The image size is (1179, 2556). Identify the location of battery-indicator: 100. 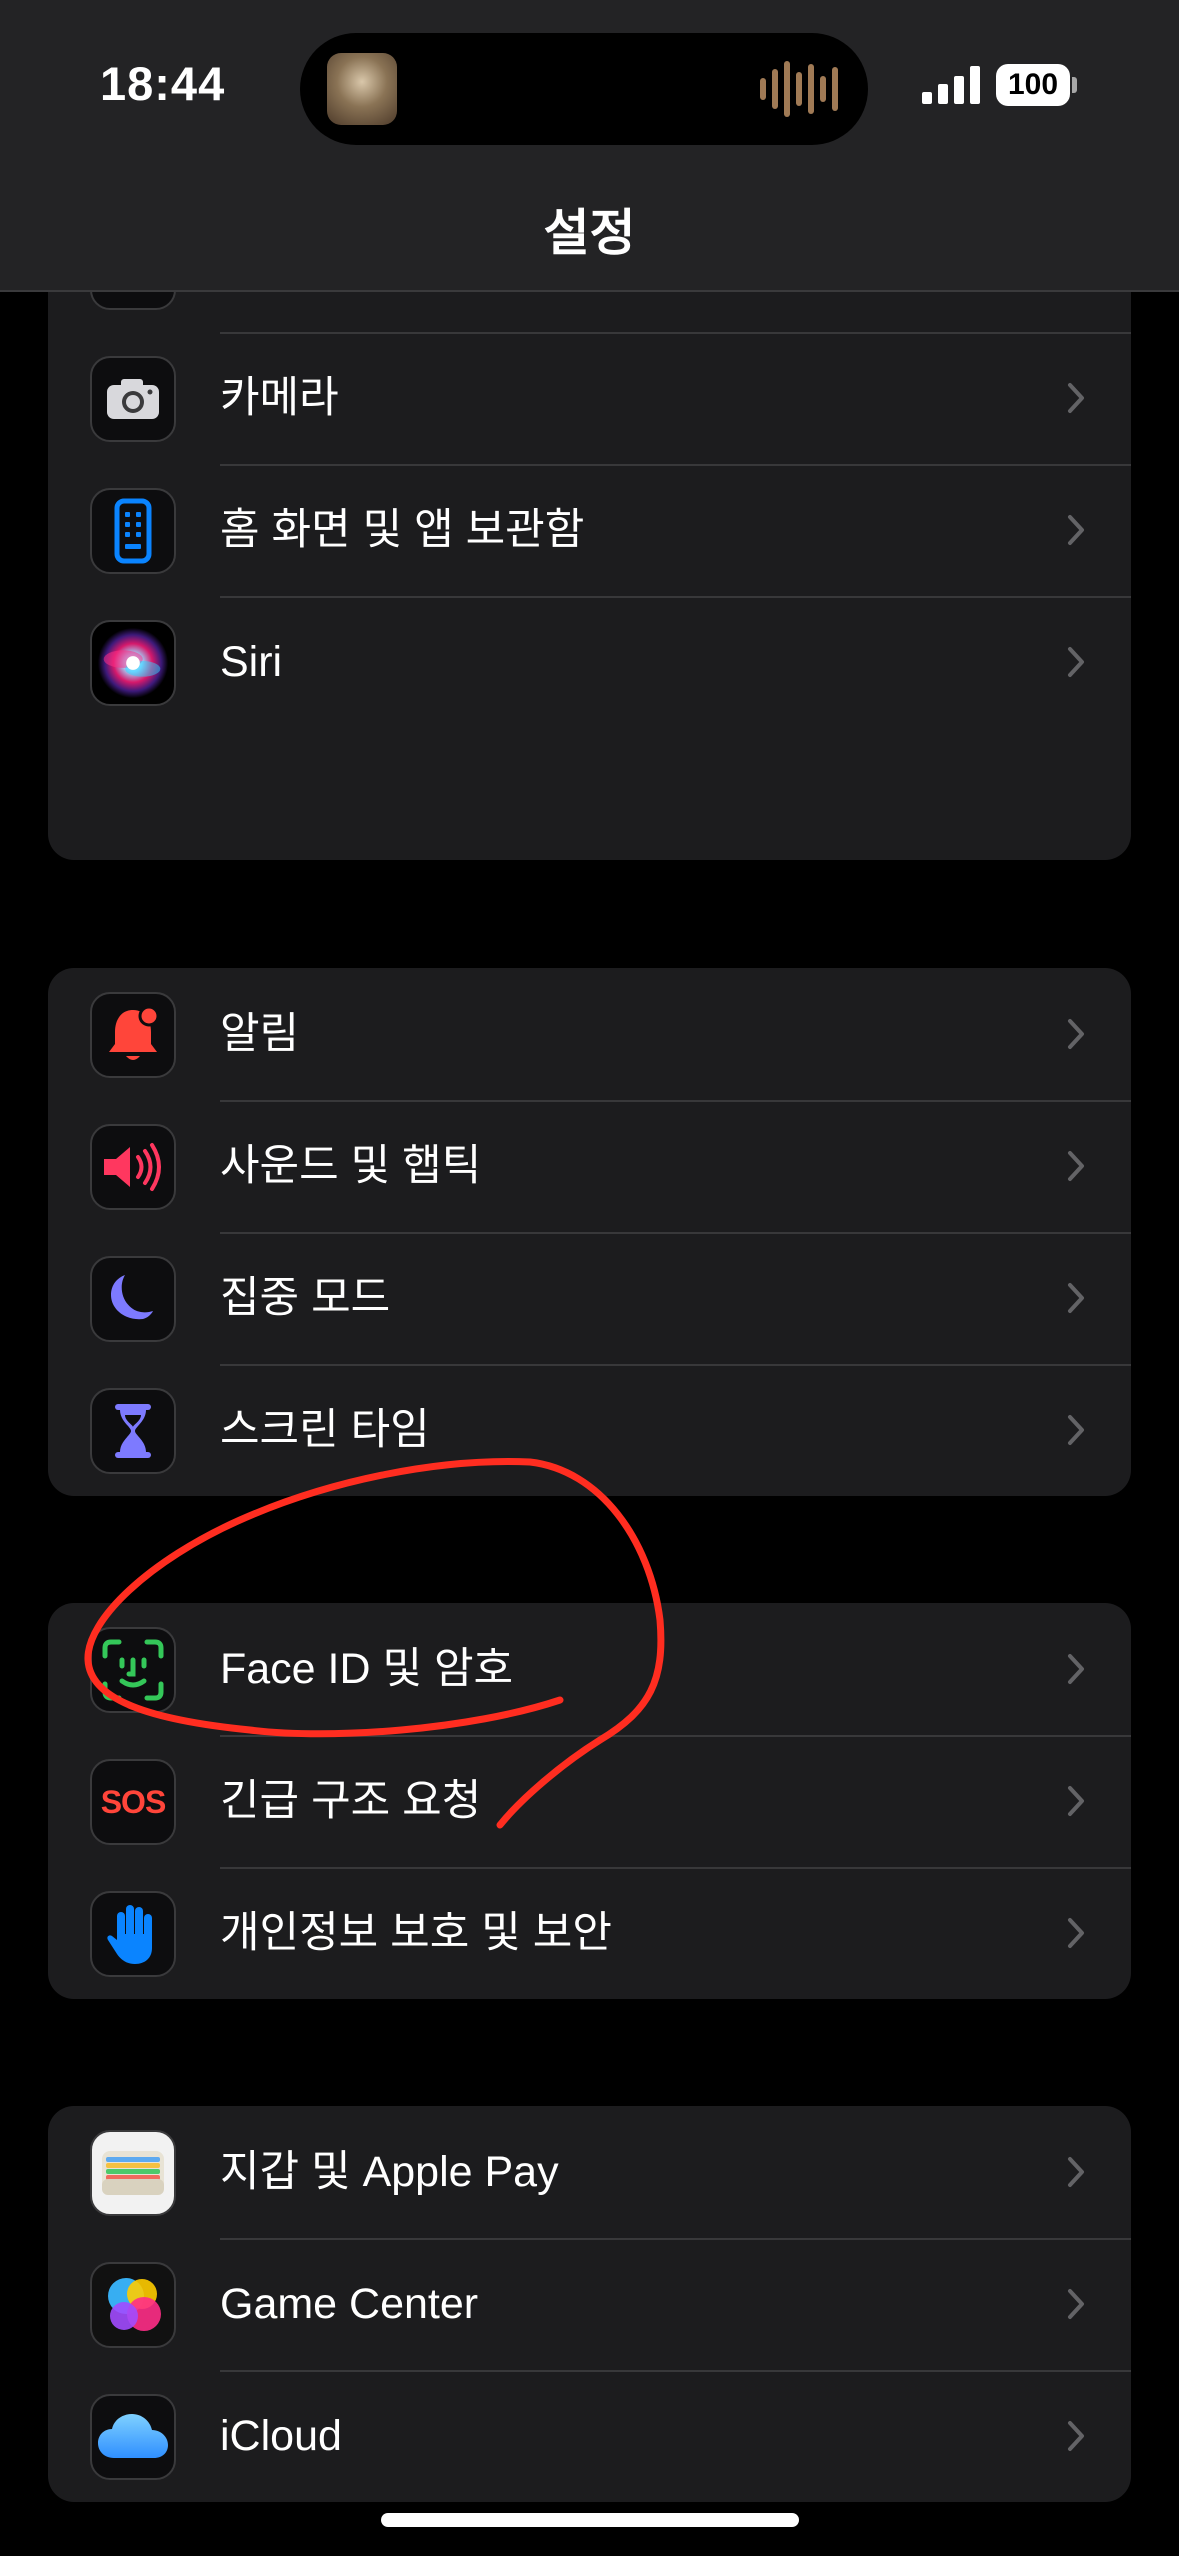
(1033, 85).